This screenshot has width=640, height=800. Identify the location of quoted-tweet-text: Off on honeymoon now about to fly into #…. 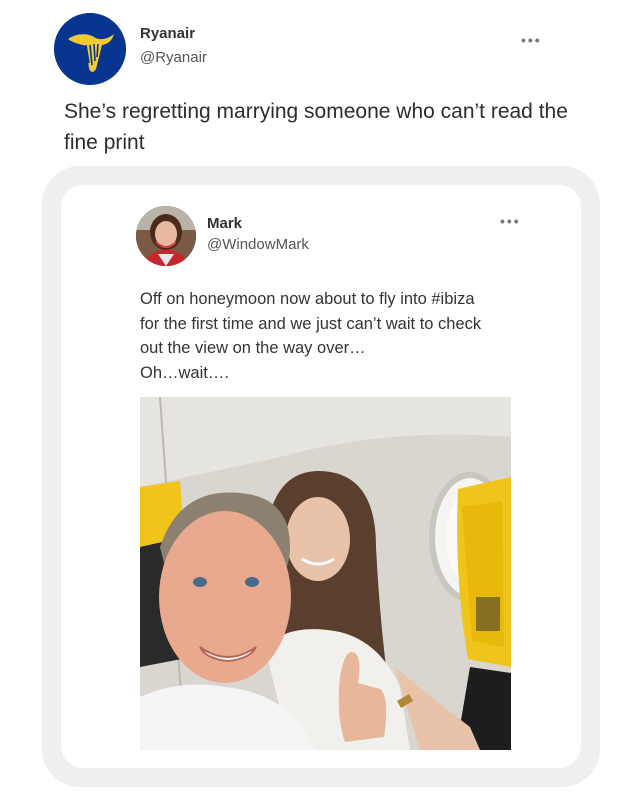
(340, 336).